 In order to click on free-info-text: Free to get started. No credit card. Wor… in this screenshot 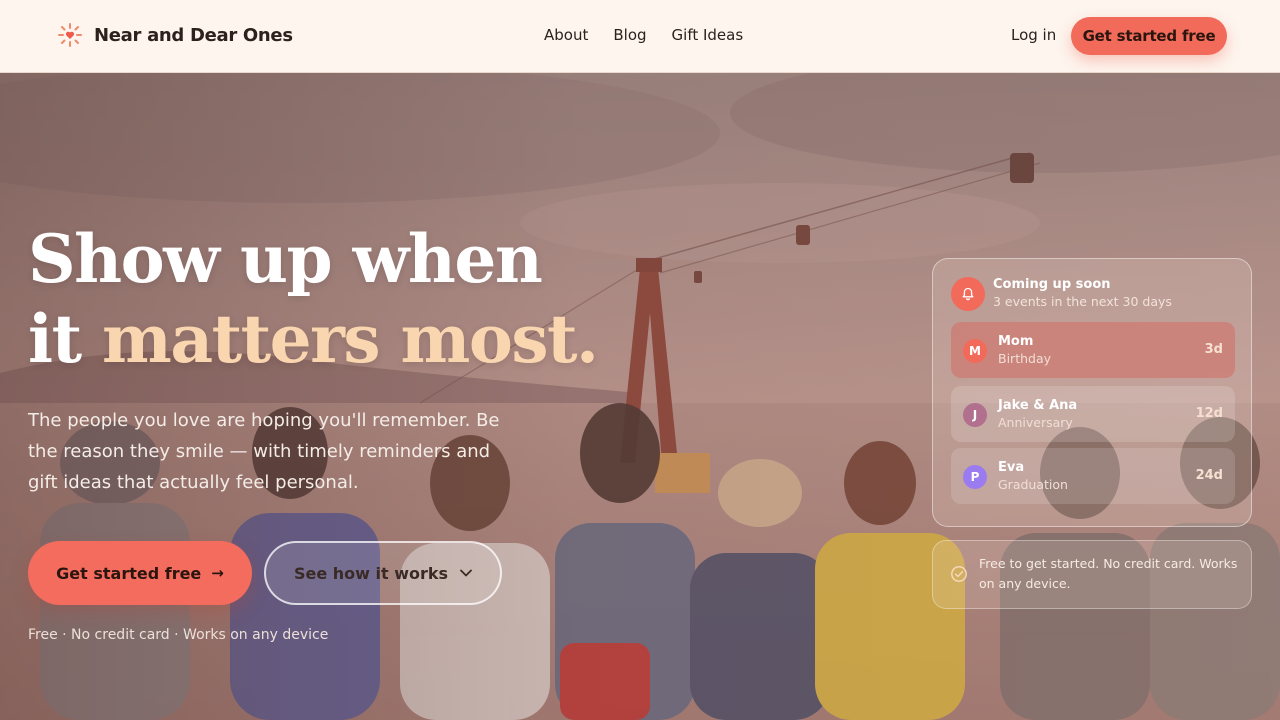, I will do `click(1108, 573)`.